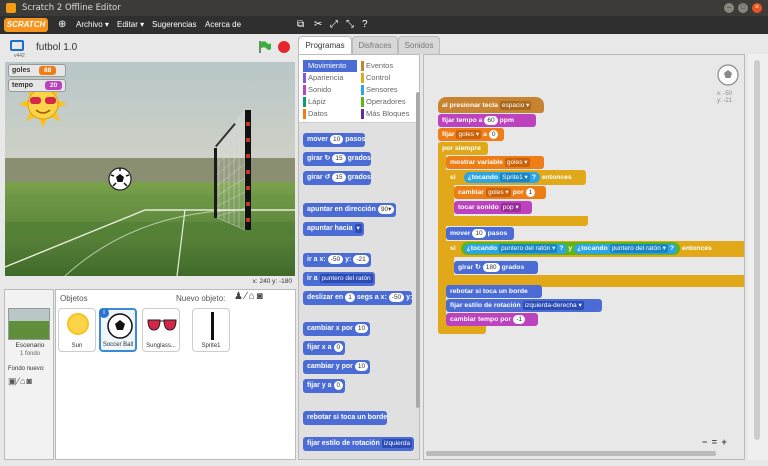  Describe the element at coordinates (26, 25) in the screenshot. I see `scratch-logo: SCRATCH` at that location.